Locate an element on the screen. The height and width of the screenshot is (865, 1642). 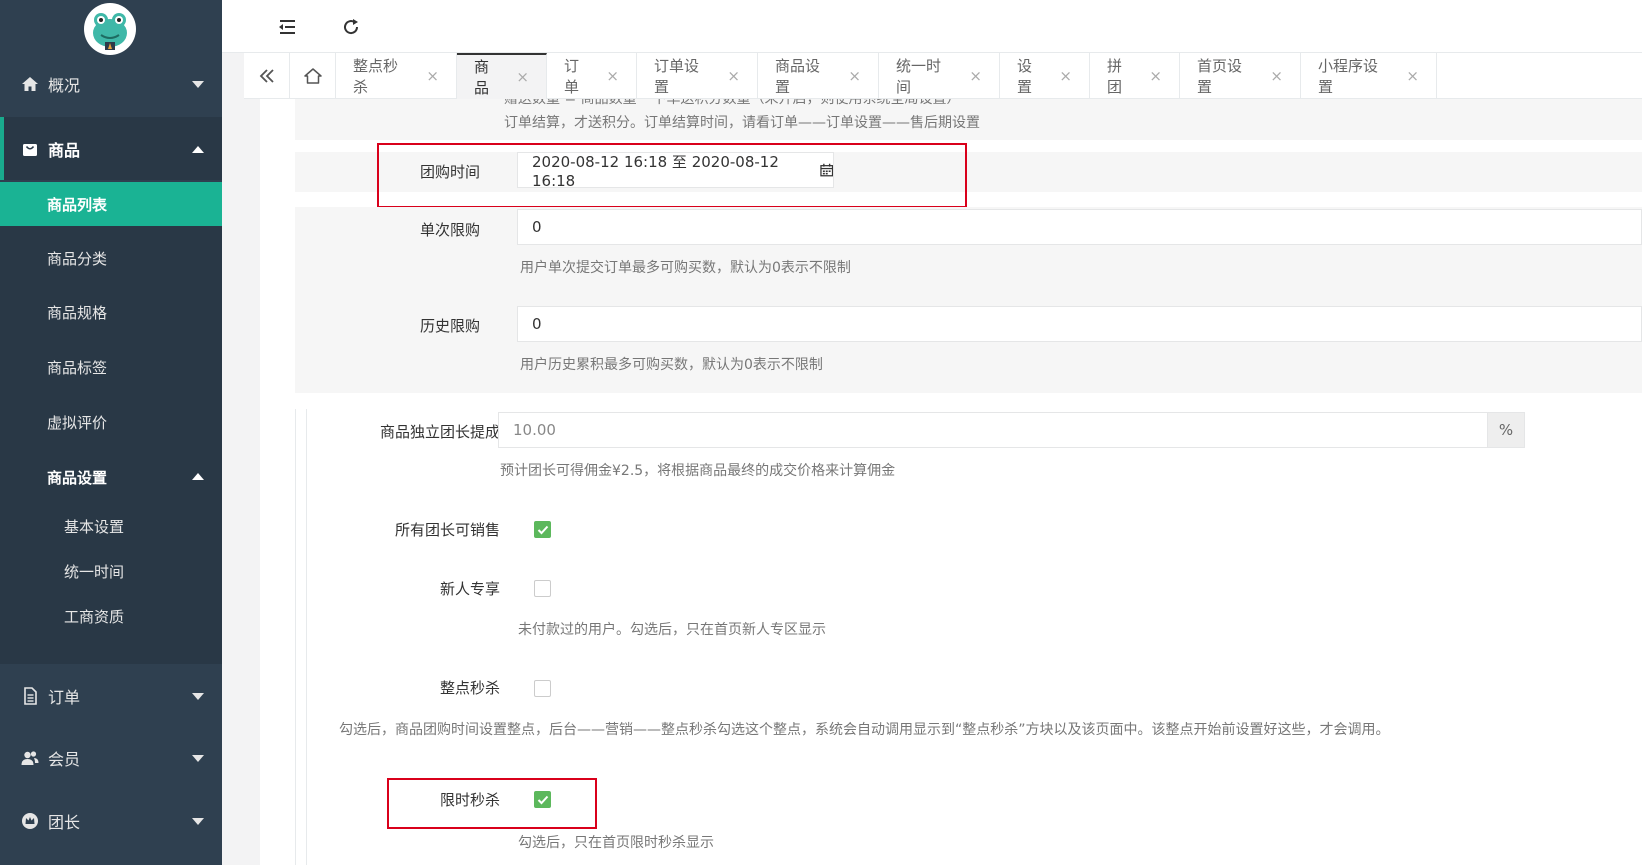
tab-hourly-flash-sale: 整点秒杀 × is located at coordinates (396, 76).